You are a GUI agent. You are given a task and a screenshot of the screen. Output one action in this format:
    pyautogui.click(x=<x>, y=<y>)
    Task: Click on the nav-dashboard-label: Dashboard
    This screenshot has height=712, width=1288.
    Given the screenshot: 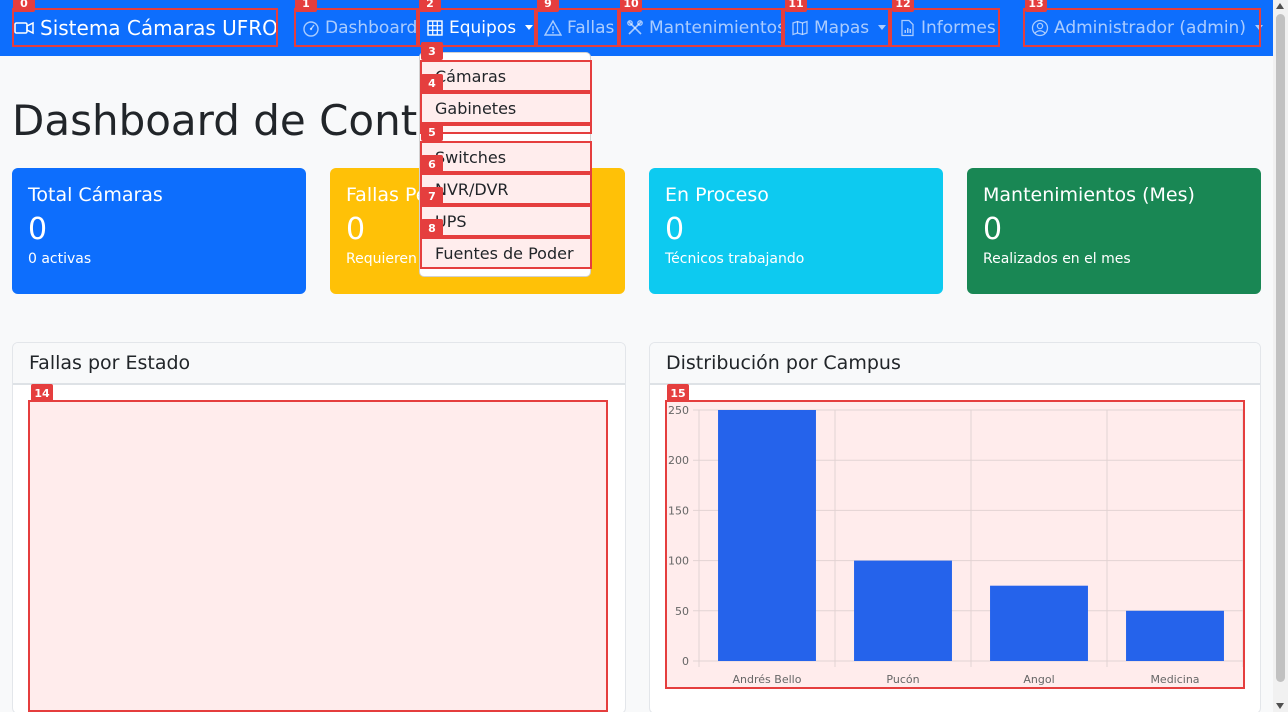 What is the action you would take?
    pyautogui.click(x=371, y=27)
    